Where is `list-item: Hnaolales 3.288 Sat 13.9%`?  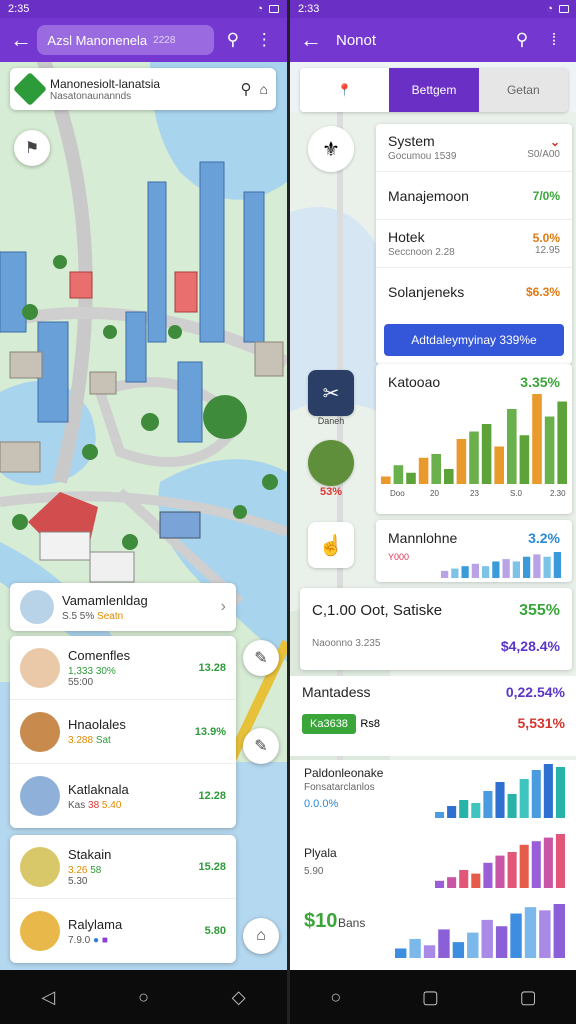
list-item: Hnaolales 3.288 Sat 13.9% is located at coordinates (123, 732).